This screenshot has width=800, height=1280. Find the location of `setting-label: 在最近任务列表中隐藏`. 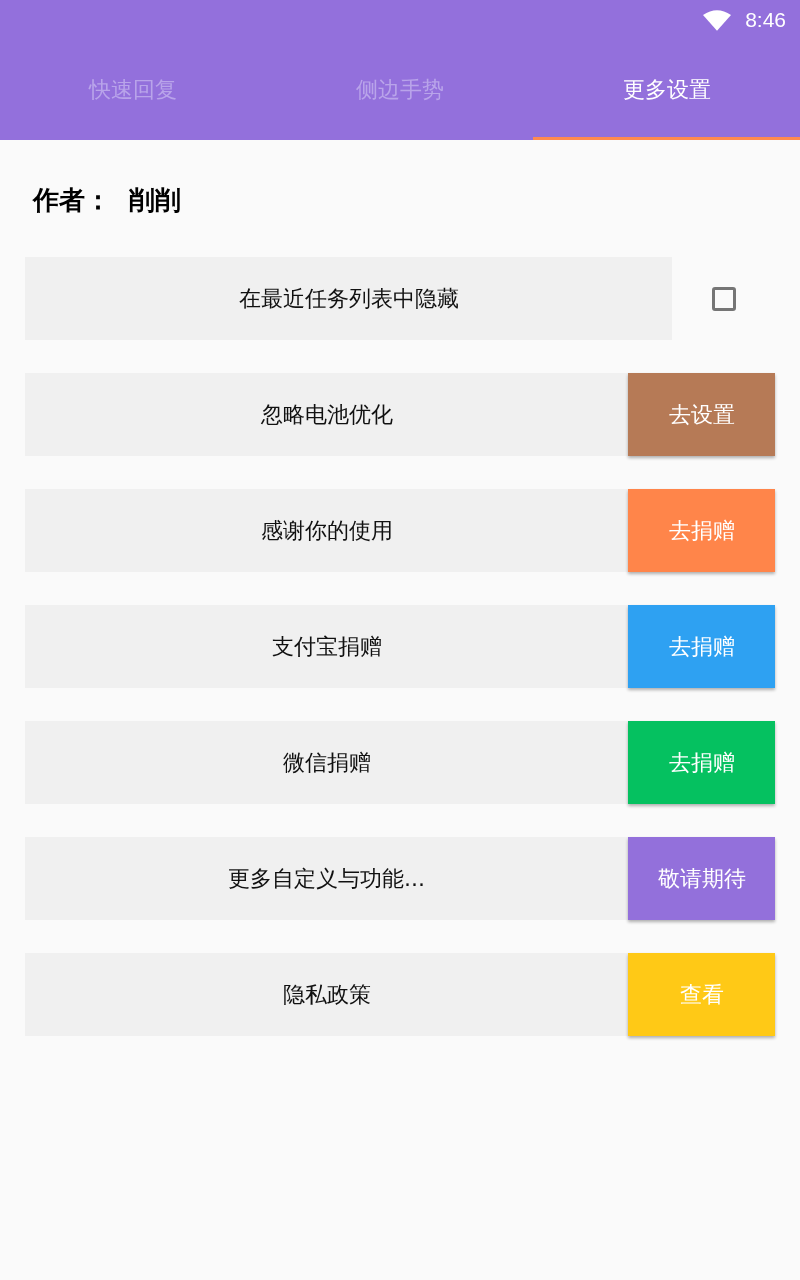

setting-label: 在最近任务列表中隐藏 is located at coordinates (348, 298).